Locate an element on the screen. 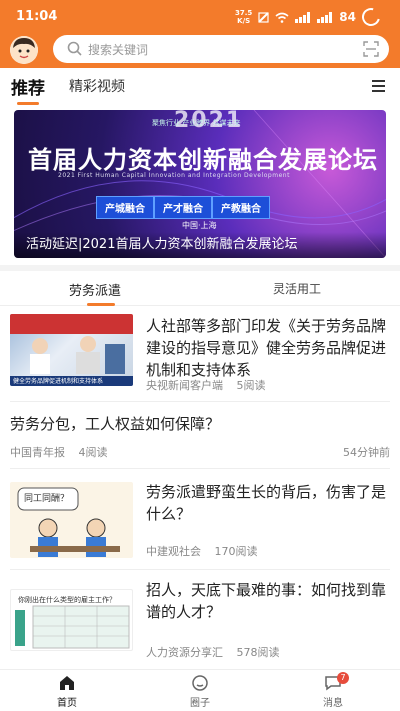 This screenshot has width=400, height=711. nfc-icon is located at coordinates (264, 17).